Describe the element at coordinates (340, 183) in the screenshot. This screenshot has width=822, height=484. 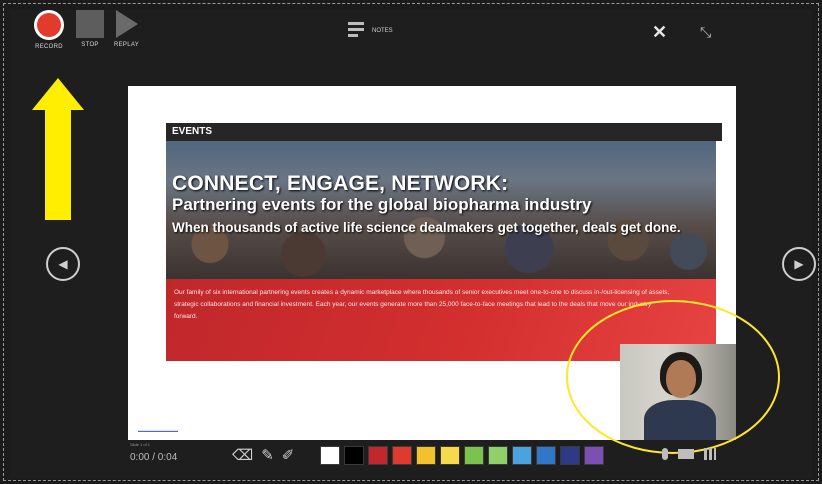
I see `slide-headline: CONNECT, ENGAGE, NETWORK:` at that location.